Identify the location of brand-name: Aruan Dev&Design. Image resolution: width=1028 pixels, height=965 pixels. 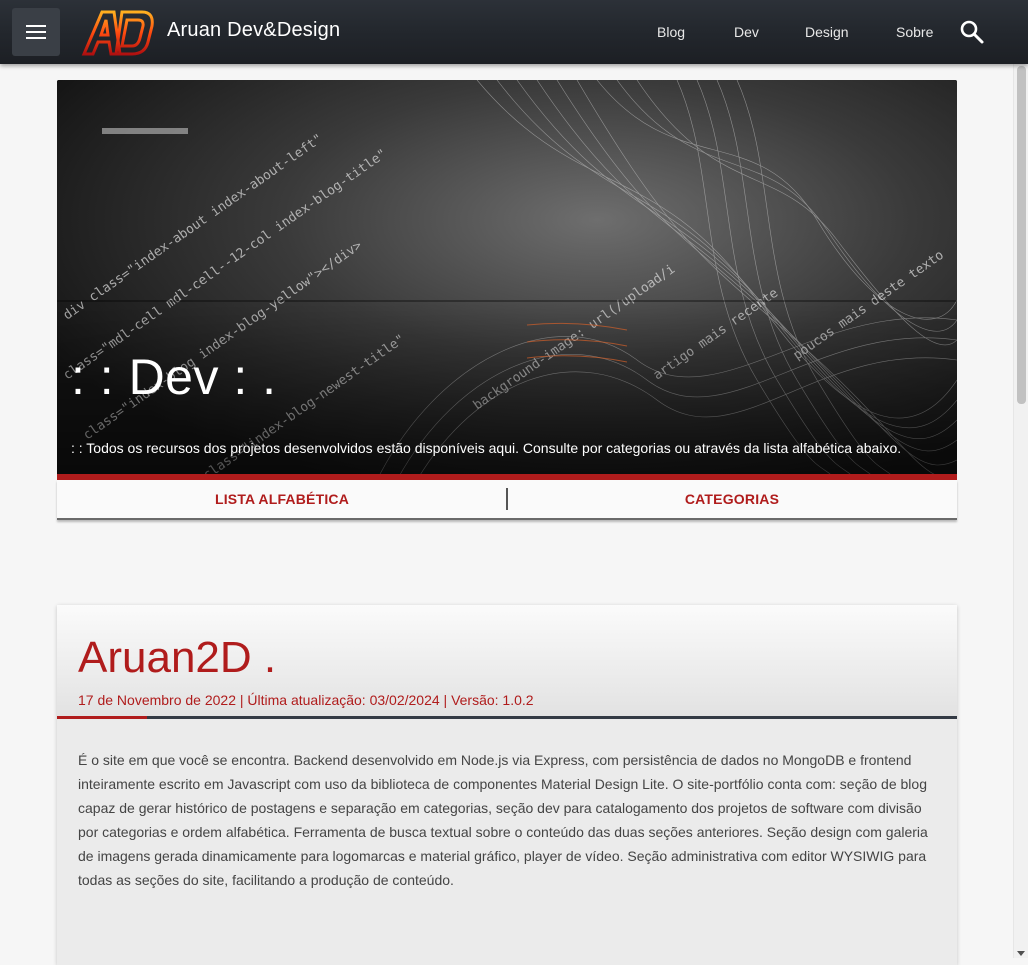
(253, 30).